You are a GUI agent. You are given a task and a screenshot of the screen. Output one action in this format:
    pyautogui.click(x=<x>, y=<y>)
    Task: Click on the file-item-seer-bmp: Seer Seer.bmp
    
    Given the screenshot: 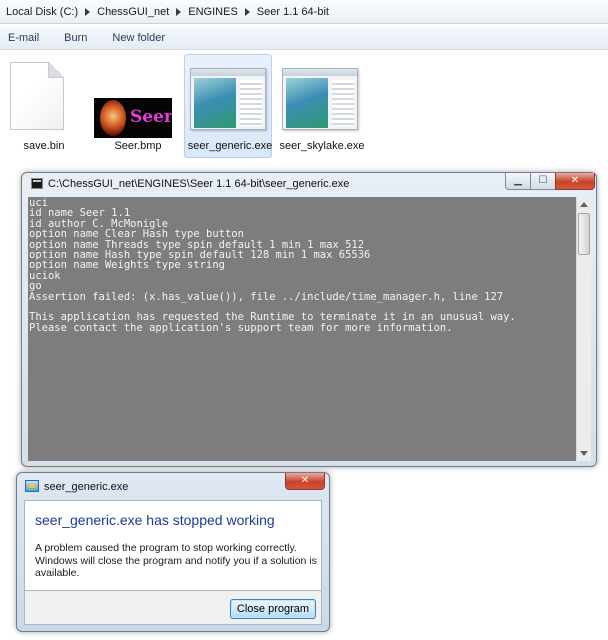 What is the action you would take?
    pyautogui.click(x=138, y=107)
    